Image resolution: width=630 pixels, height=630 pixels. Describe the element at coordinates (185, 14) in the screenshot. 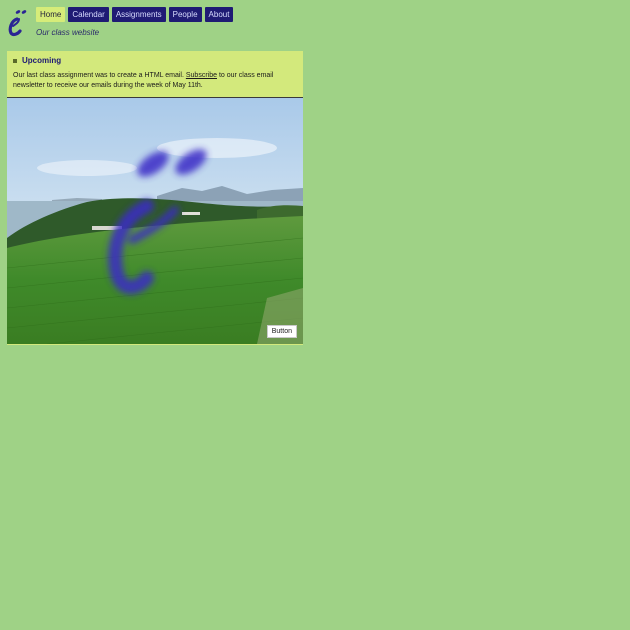

I see `nav-people: People` at that location.